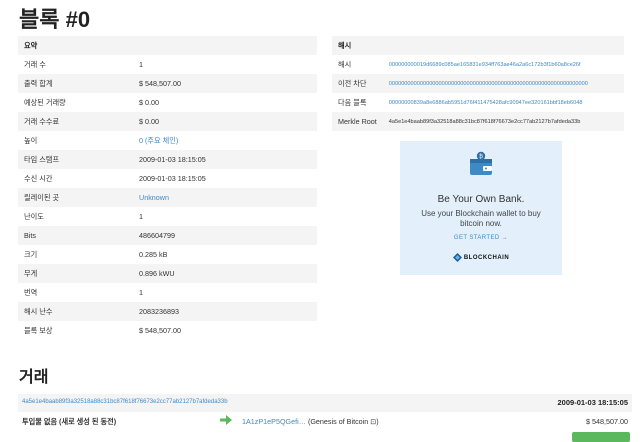  I want to click on summary-label: 타임 스탬프, so click(42, 159).